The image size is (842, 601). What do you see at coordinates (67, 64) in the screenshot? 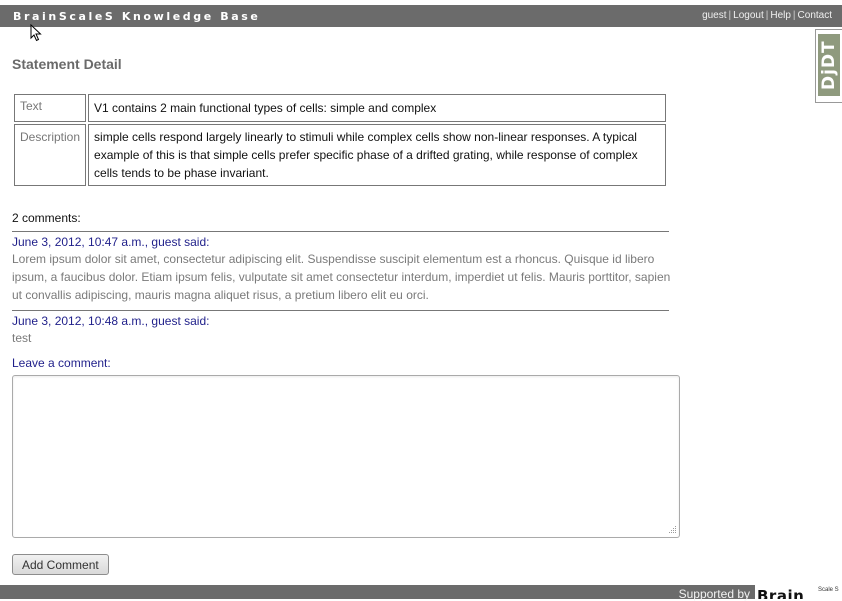
I see `page-title: Statement Detail` at bounding box center [67, 64].